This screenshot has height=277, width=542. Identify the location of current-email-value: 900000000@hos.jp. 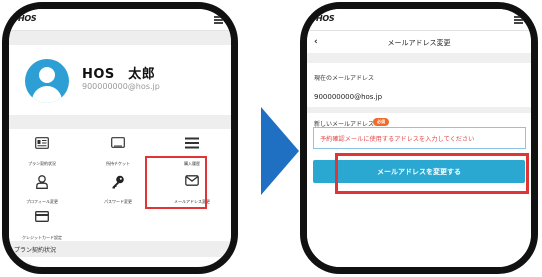
(348, 97).